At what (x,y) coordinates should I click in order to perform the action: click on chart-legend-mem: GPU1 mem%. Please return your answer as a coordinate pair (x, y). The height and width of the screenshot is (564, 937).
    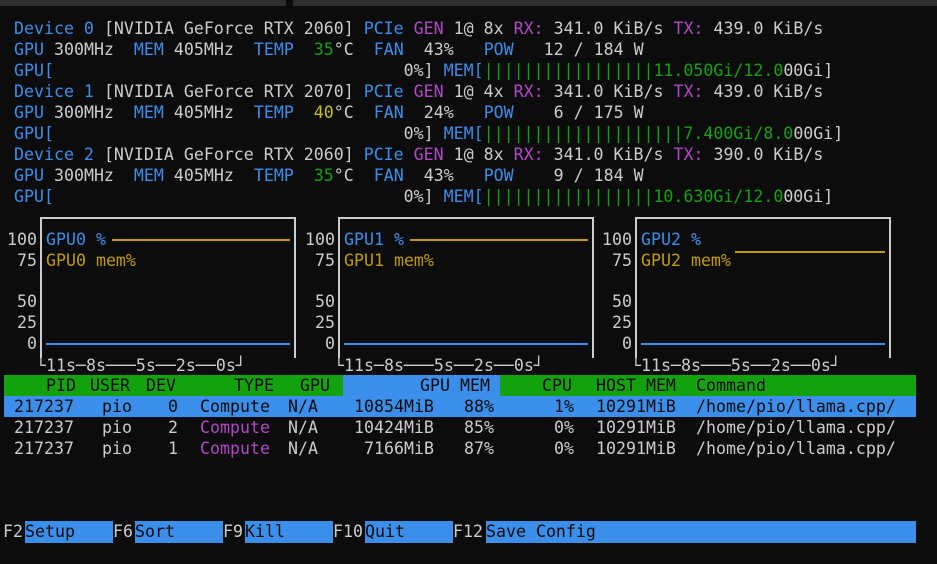
    Looking at the image, I should click on (389, 260).